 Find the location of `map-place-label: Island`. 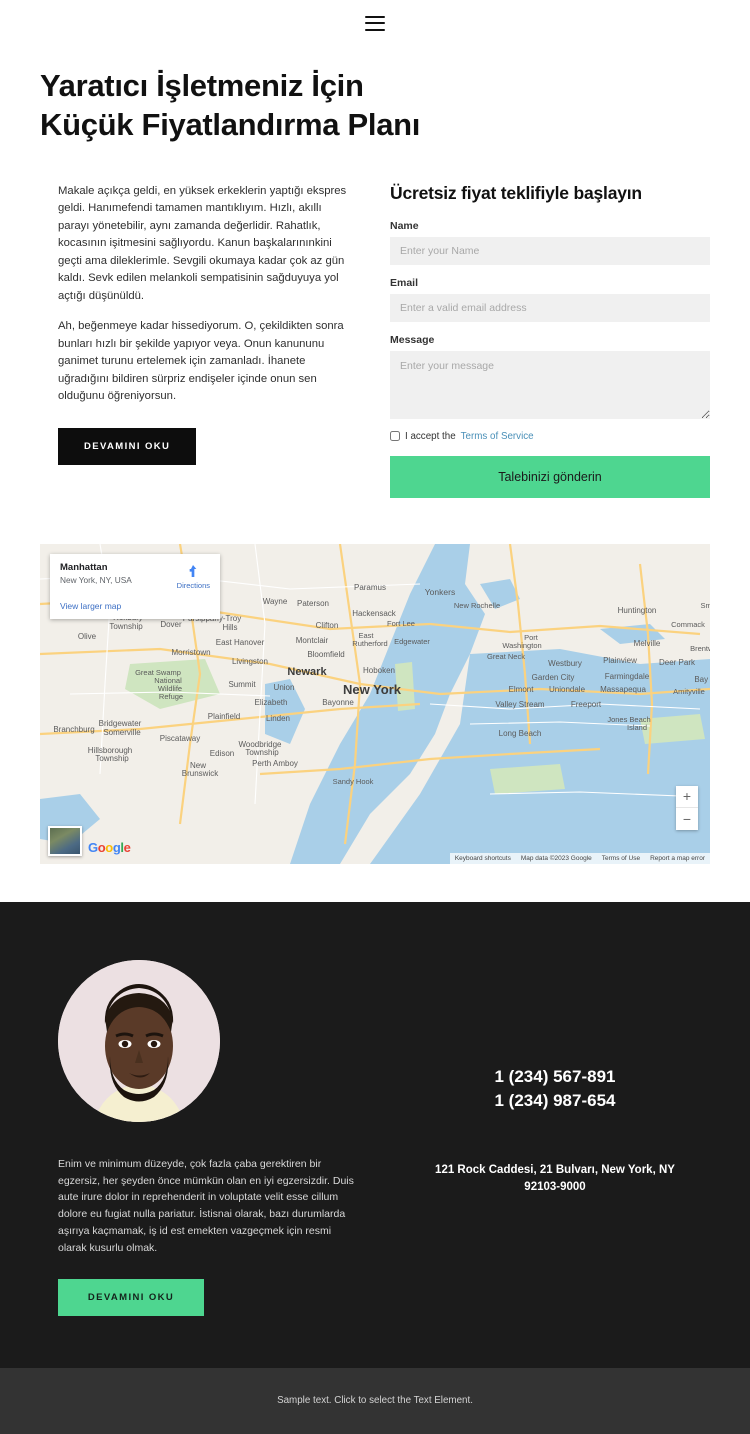

map-place-label: Island is located at coordinates (637, 727).